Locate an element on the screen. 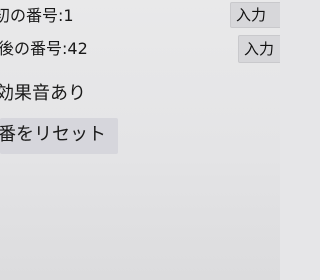 Image resolution: width=320 pixels, height=280 pixels. first-number-label: 初の番号:1 is located at coordinates (37, 15).